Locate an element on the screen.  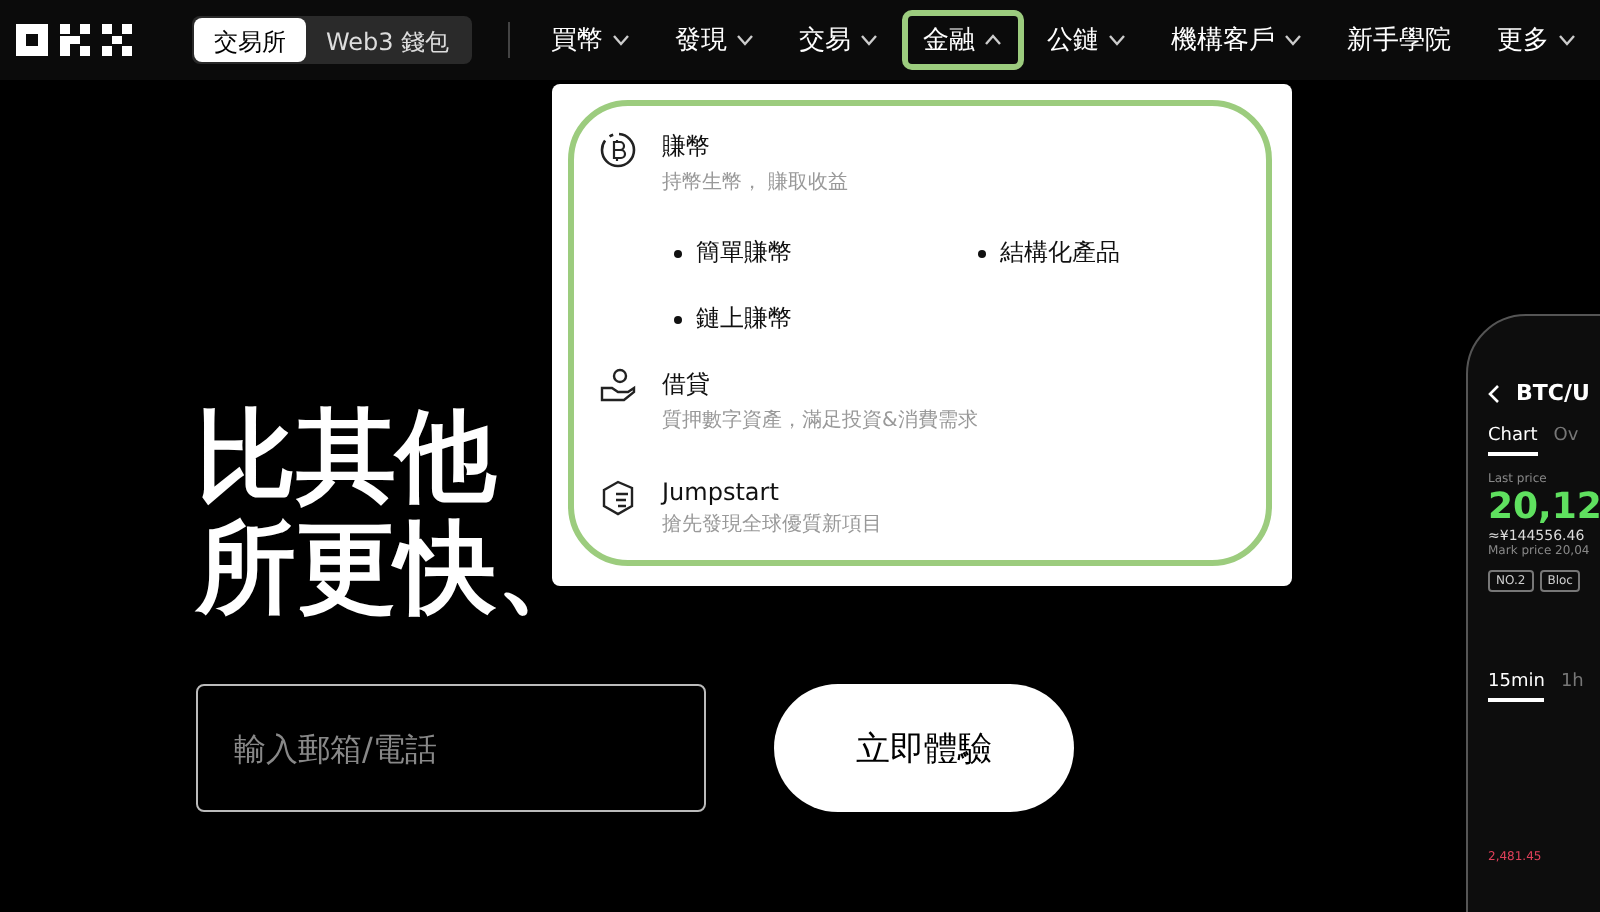
menu-item-subtitle: 搶先發現全球優質新項目 is located at coordinates (772, 524).